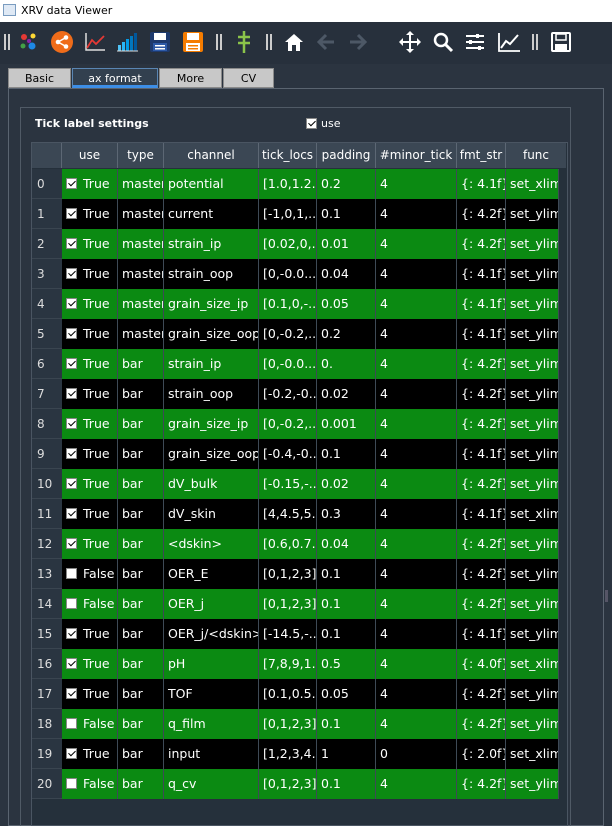 Image resolution: width=612 pixels, height=826 pixels. Describe the element at coordinates (71, 573) in the screenshot. I see `checkbox-unchecked-icon` at that location.